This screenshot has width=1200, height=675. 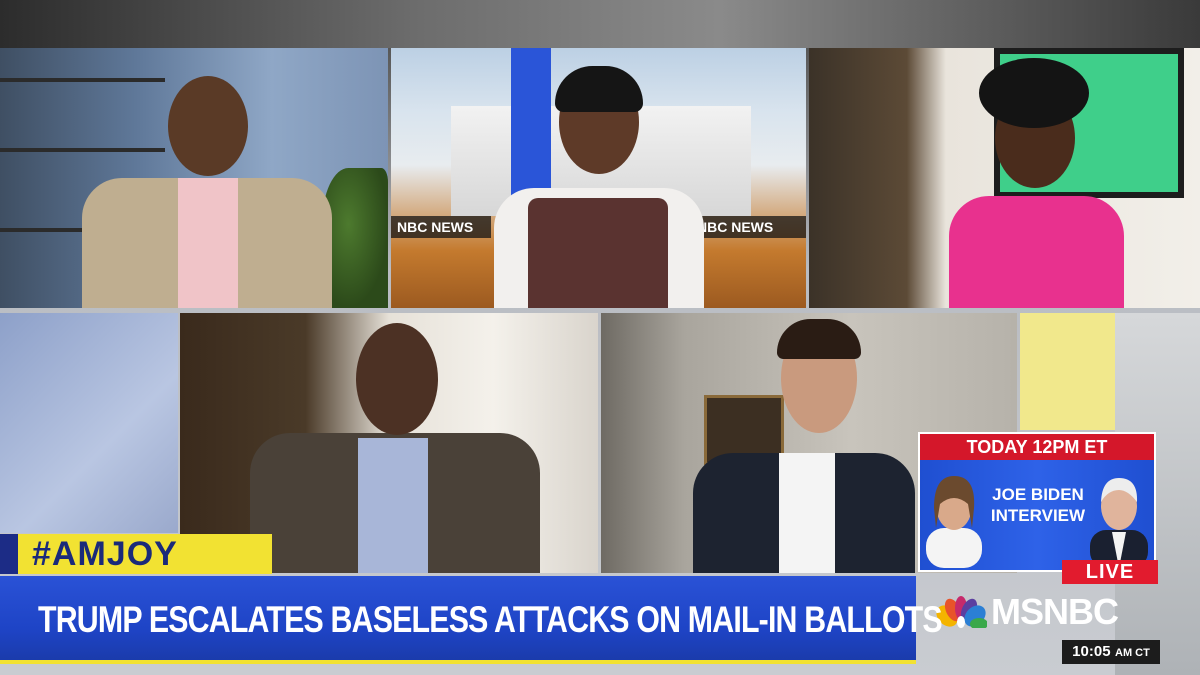 What do you see at coordinates (1132, 653) in the screenshot?
I see `clock-zone: AM CT` at bounding box center [1132, 653].